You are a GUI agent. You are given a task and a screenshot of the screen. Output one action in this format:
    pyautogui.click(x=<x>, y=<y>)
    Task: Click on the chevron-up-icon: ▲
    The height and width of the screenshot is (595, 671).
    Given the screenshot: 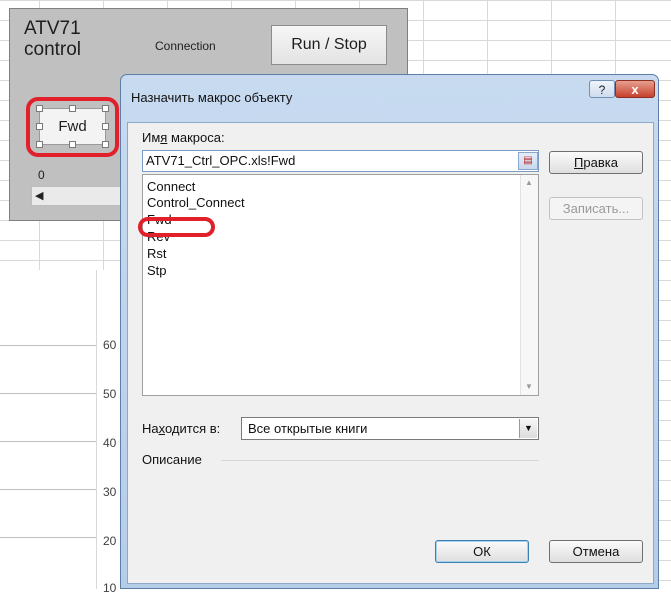 What is the action you would take?
    pyautogui.click(x=529, y=182)
    